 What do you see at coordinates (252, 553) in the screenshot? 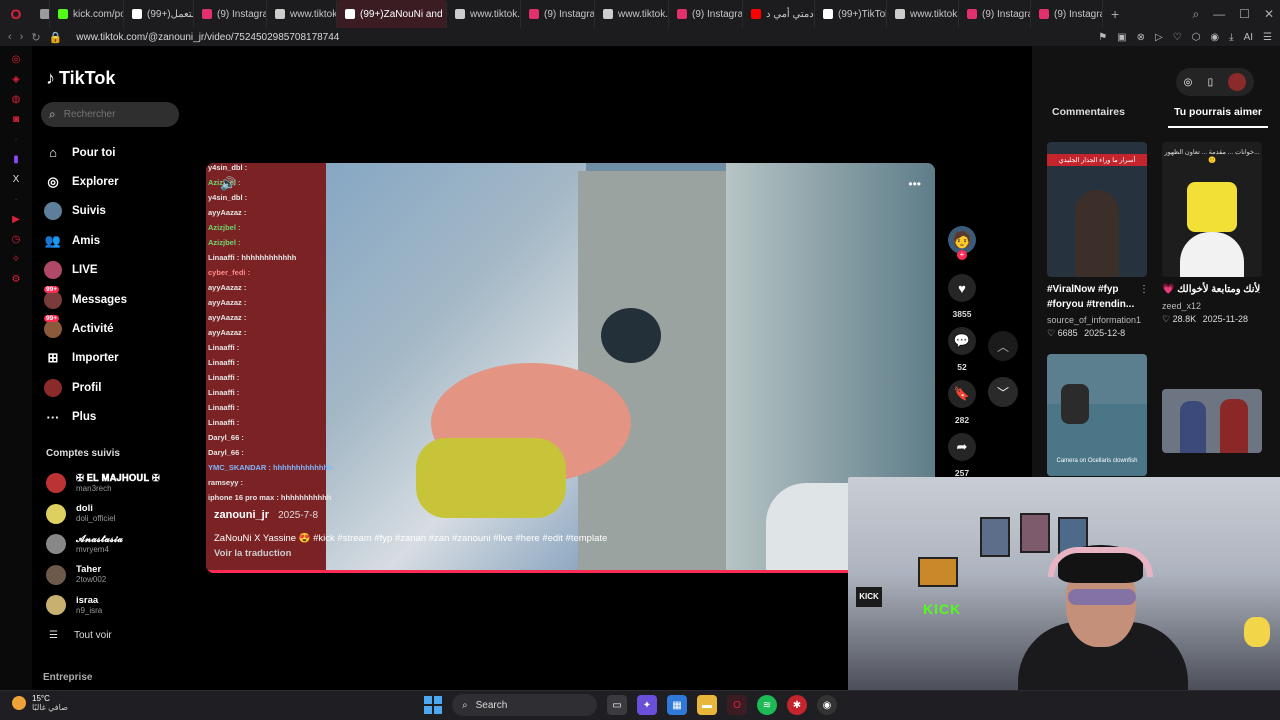
I see `translate-link: Voir la traduction` at bounding box center [252, 553].